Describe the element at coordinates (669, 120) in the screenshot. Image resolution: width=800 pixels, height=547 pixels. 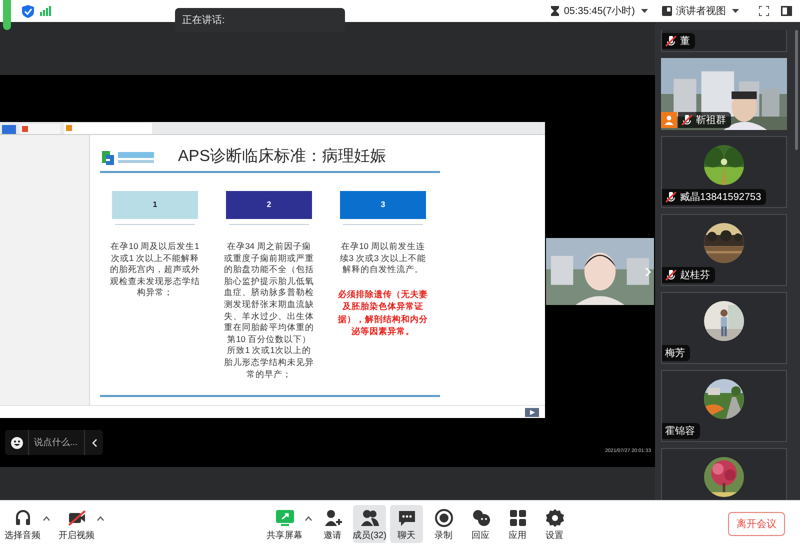
I see `host-badge` at that location.